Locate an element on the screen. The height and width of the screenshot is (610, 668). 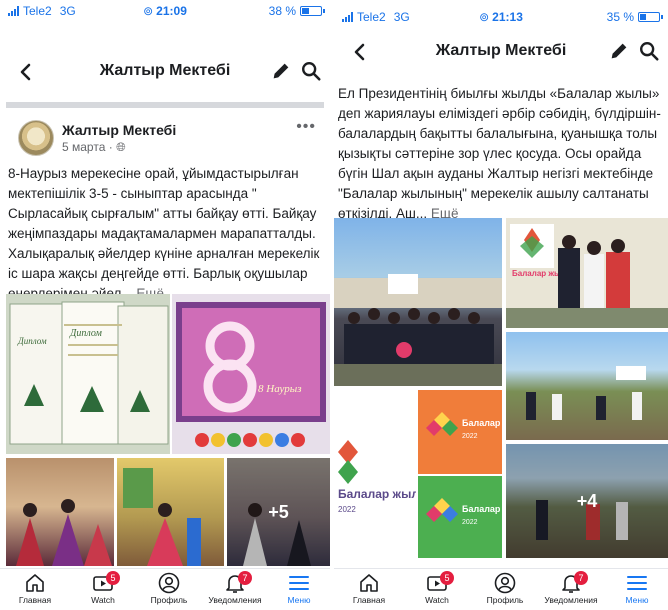
photo-dance-3: +5 is located at coordinates (278, 512).